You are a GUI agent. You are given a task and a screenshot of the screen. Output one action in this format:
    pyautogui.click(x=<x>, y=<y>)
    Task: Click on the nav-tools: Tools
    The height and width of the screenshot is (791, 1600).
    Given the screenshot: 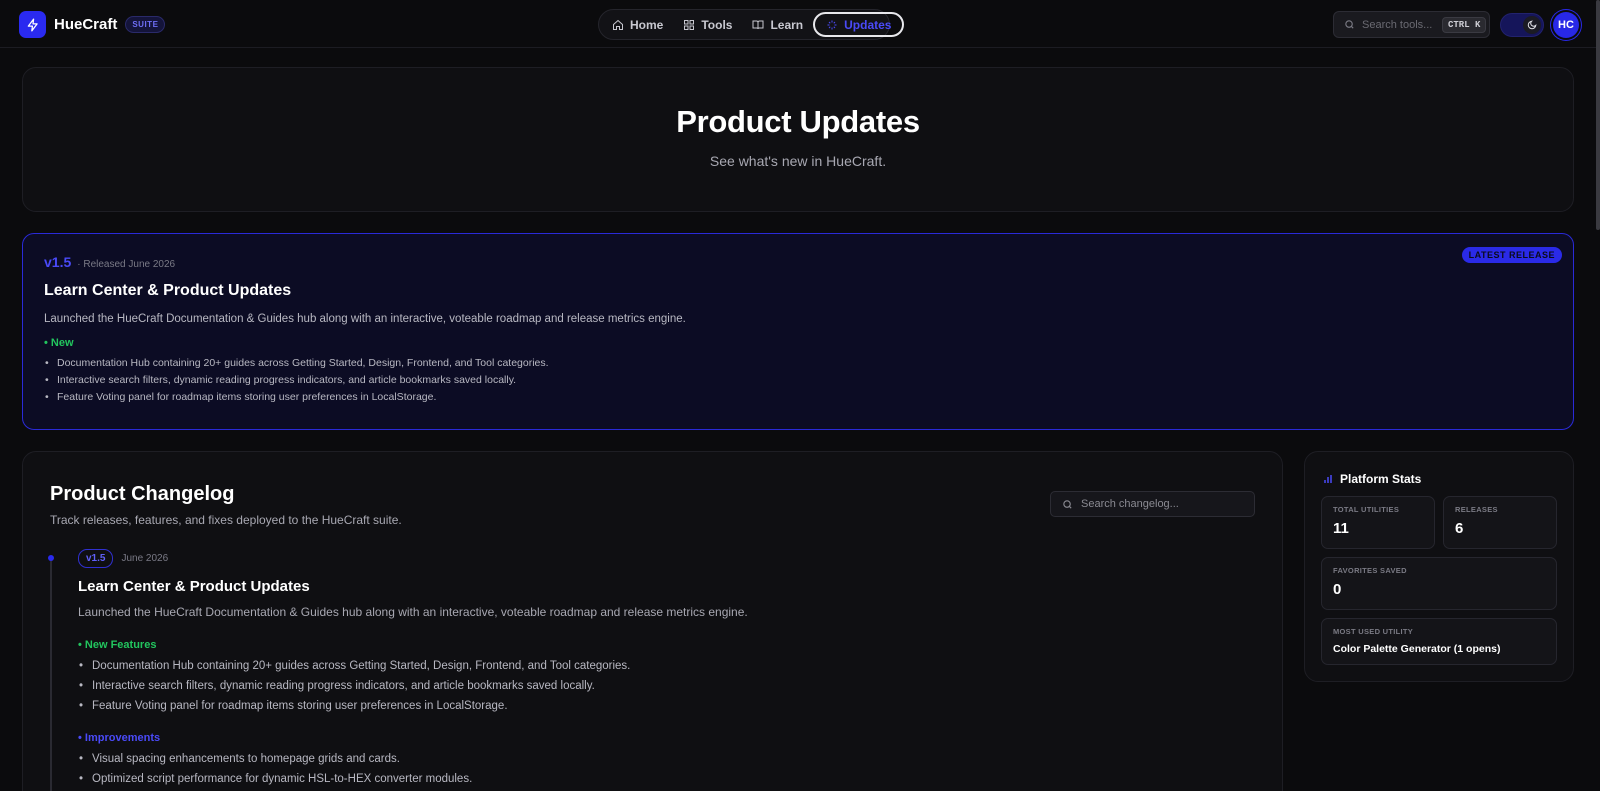 What is the action you would take?
    pyautogui.click(x=707, y=24)
    